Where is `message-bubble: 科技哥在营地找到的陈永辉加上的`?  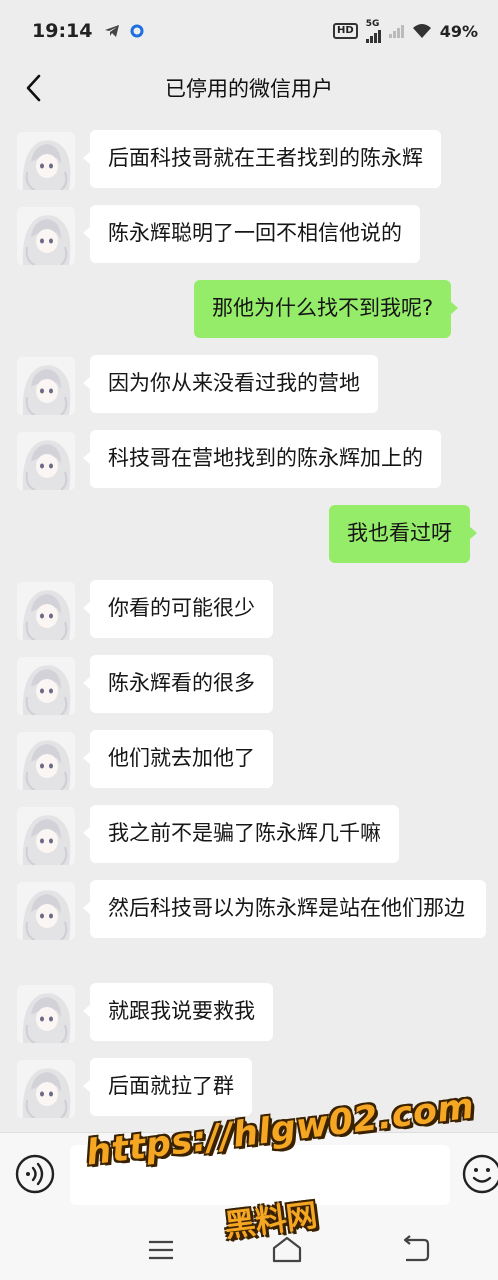
message-bubble: 科技哥在营地找到的陈永辉加上的 is located at coordinates (262, 459).